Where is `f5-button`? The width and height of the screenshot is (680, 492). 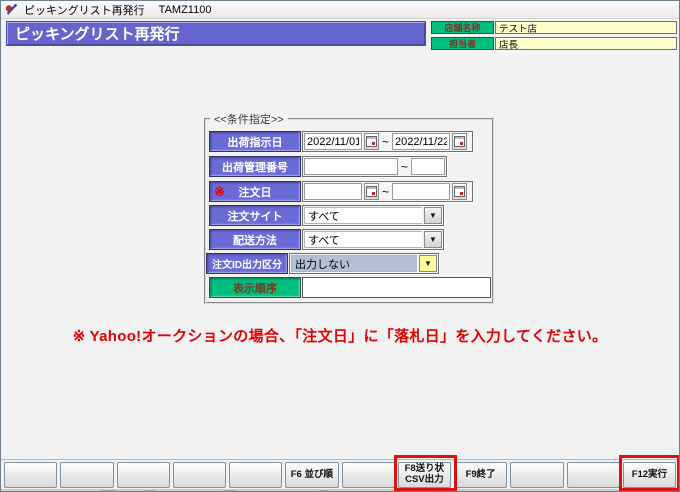
f5-button is located at coordinates (256, 475).